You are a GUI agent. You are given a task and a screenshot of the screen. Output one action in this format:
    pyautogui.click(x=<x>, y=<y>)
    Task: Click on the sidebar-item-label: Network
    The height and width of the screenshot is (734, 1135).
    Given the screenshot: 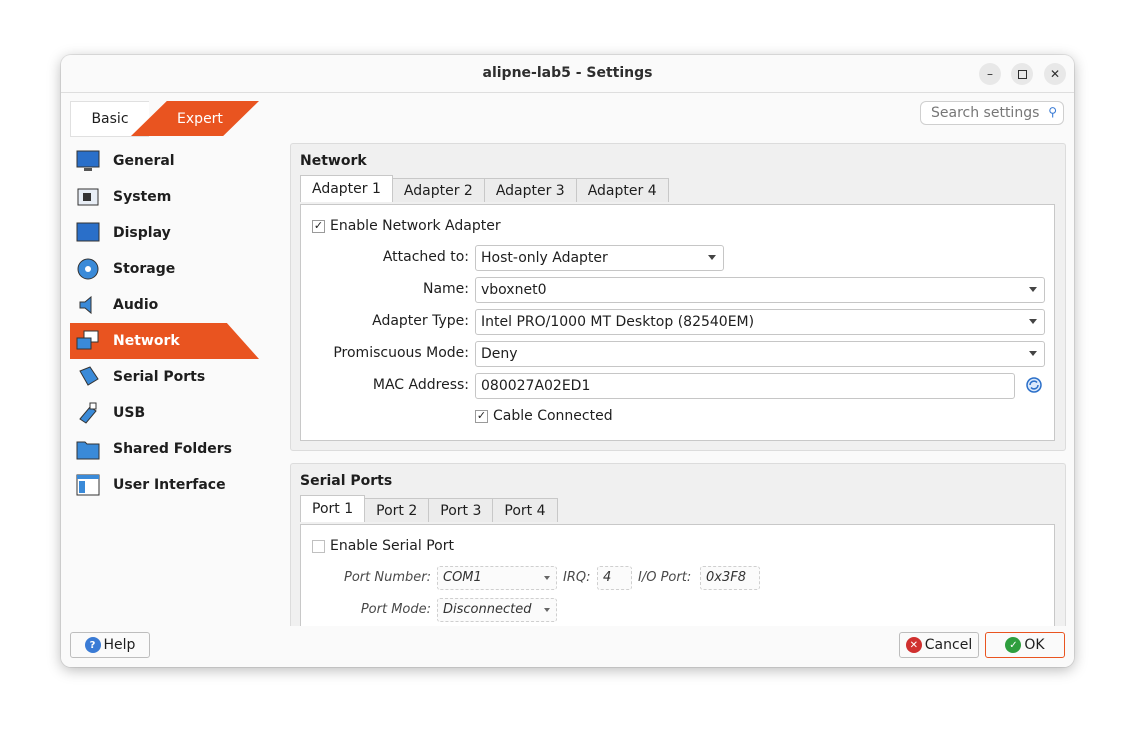 What is the action you would take?
    pyautogui.click(x=146, y=341)
    